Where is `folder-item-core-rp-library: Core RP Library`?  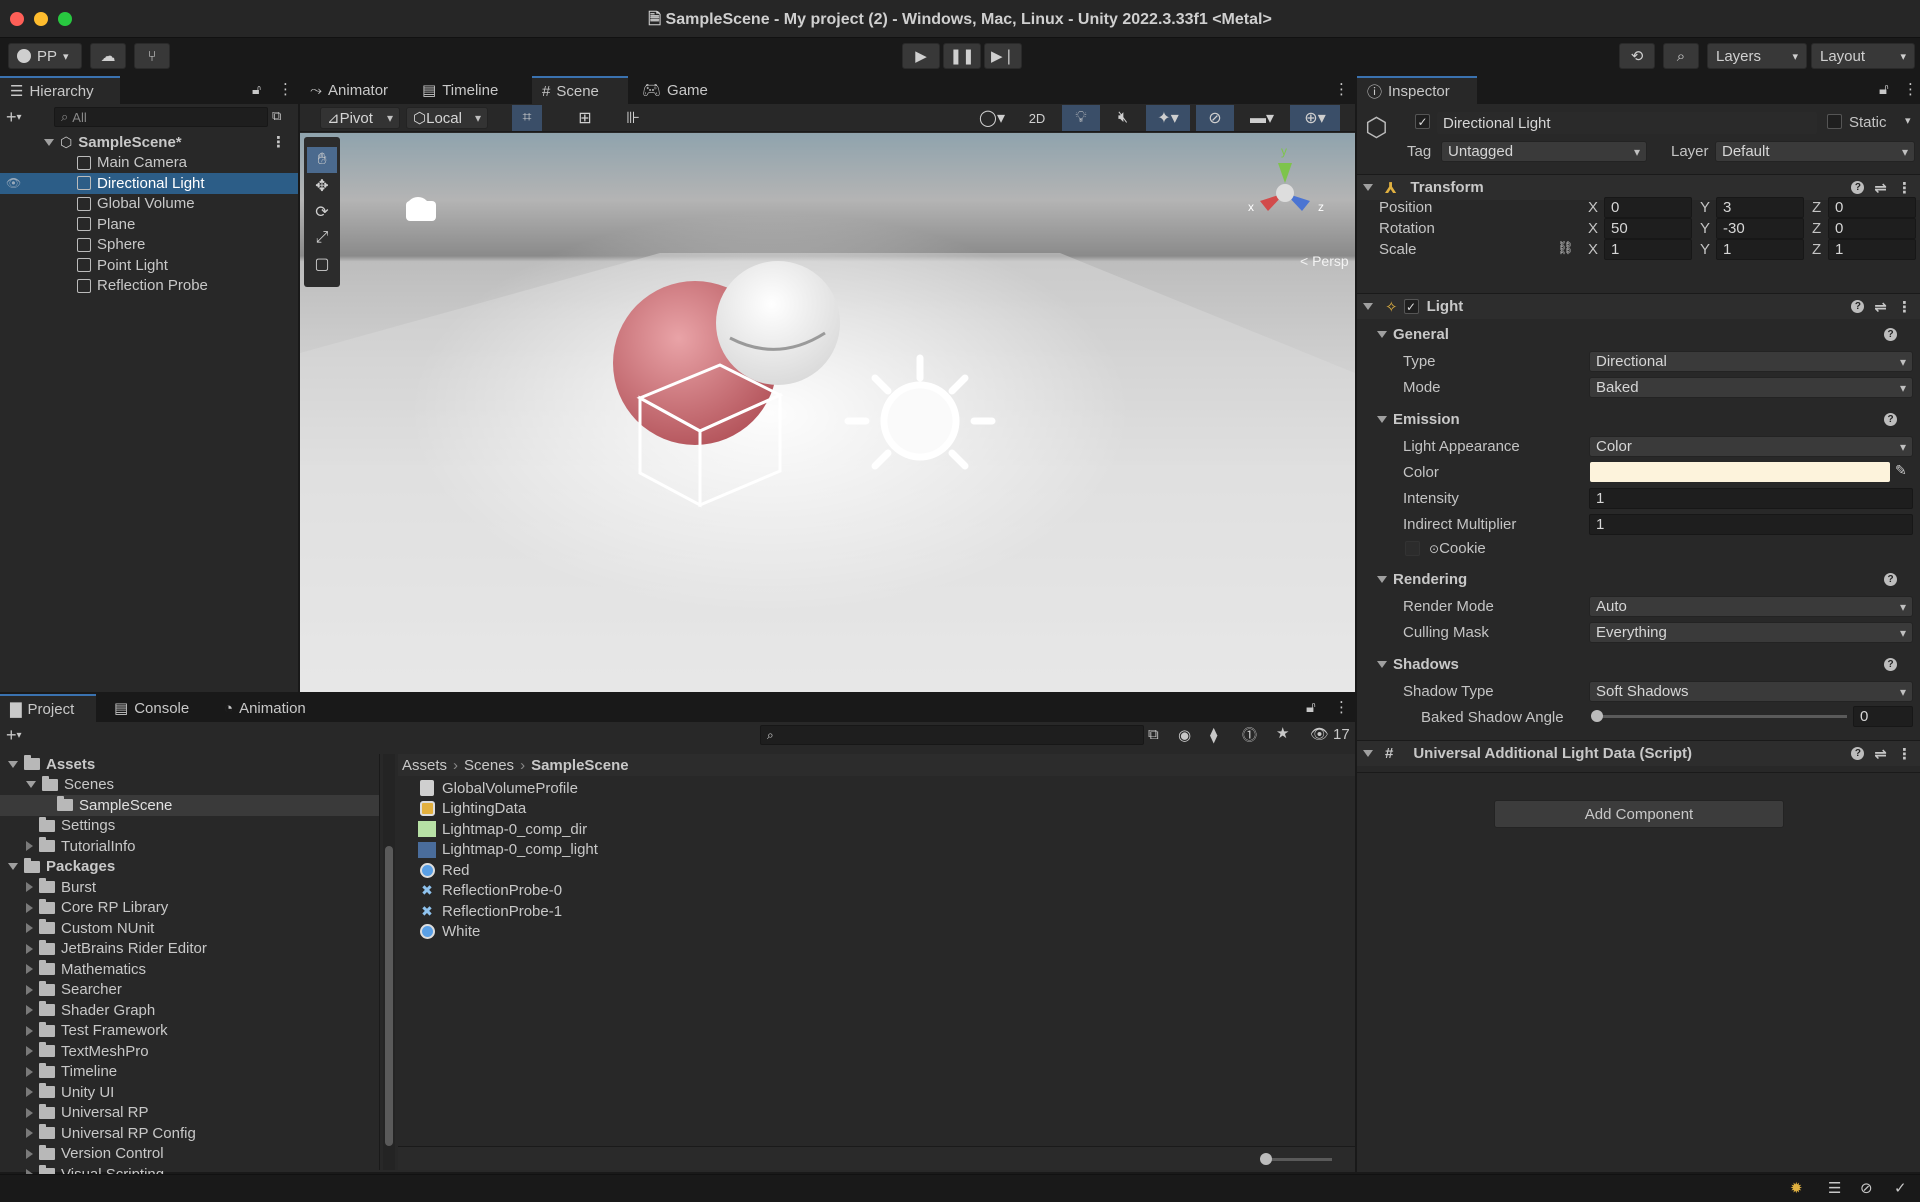
folder-item-core-rp-library: Core RP Library is located at coordinates (189, 908).